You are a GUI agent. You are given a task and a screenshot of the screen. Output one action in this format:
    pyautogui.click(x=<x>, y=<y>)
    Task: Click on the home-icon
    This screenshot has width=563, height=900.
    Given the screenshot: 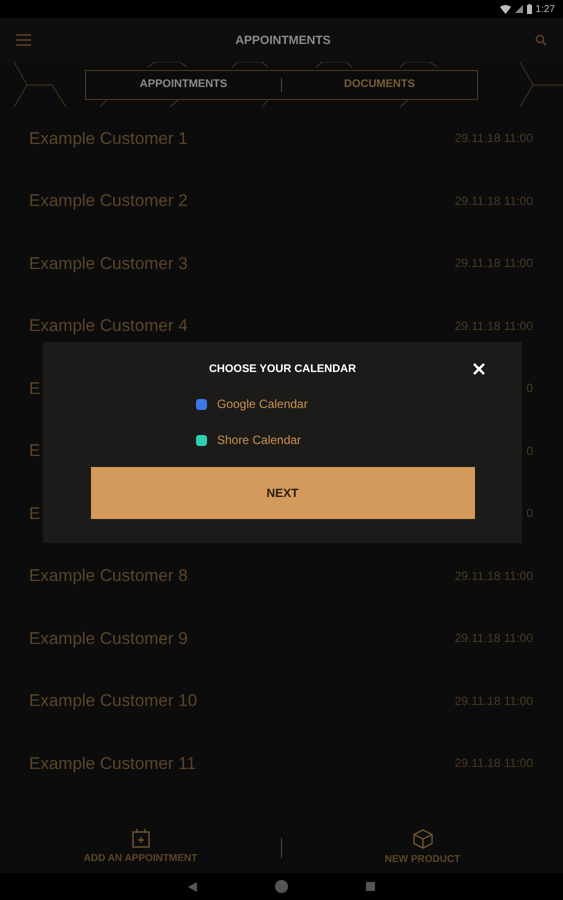 What is the action you would take?
    pyautogui.click(x=281, y=886)
    